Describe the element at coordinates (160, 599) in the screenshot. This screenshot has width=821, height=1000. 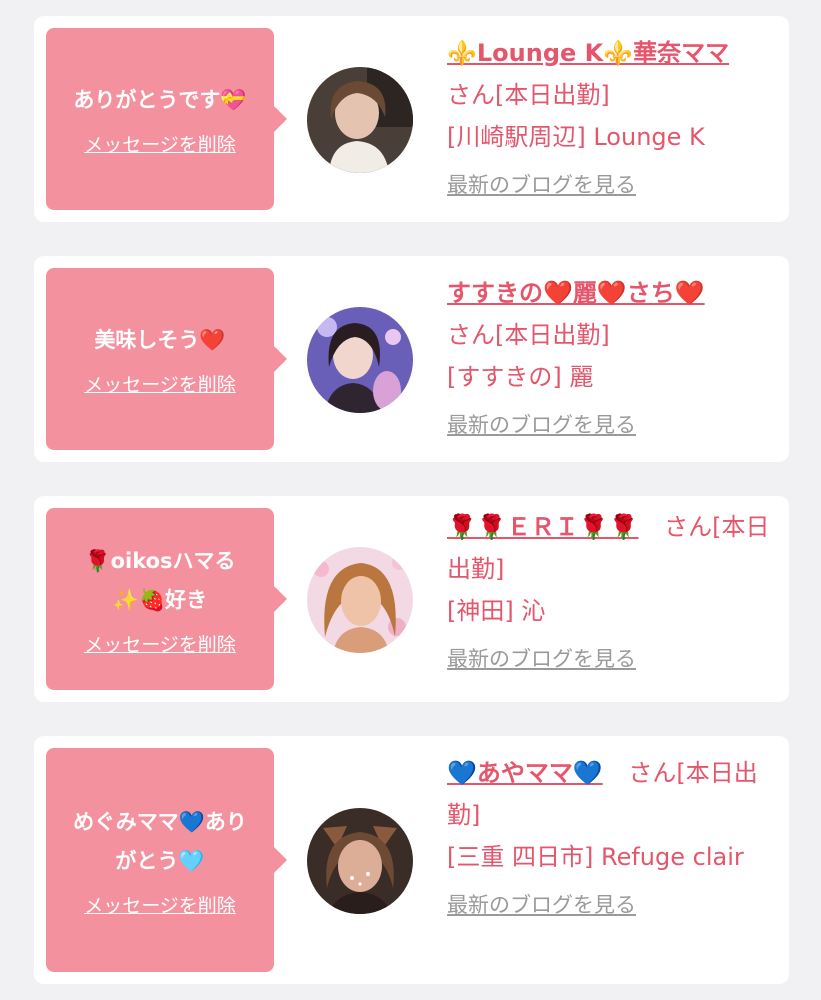
I see `message-line: ✨🍓好き` at that location.